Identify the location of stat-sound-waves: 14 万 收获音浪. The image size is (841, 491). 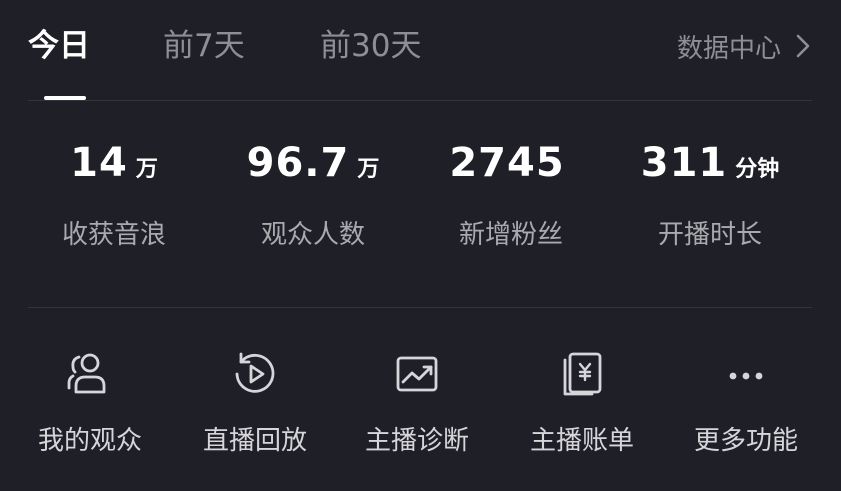
(114, 195).